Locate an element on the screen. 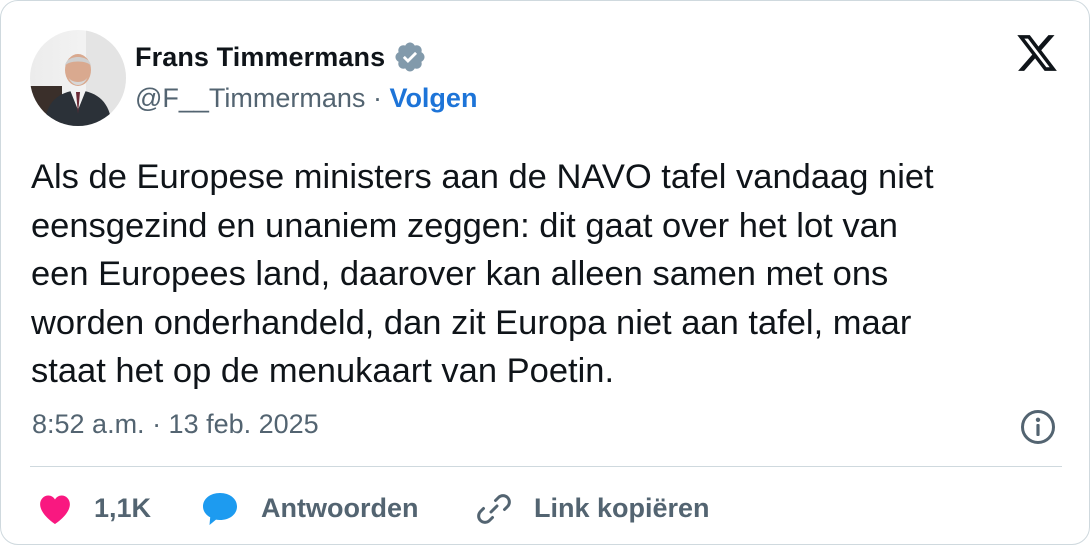  action-bar: 1,1K Antwoorden Link kopiëren is located at coordinates (545, 508).